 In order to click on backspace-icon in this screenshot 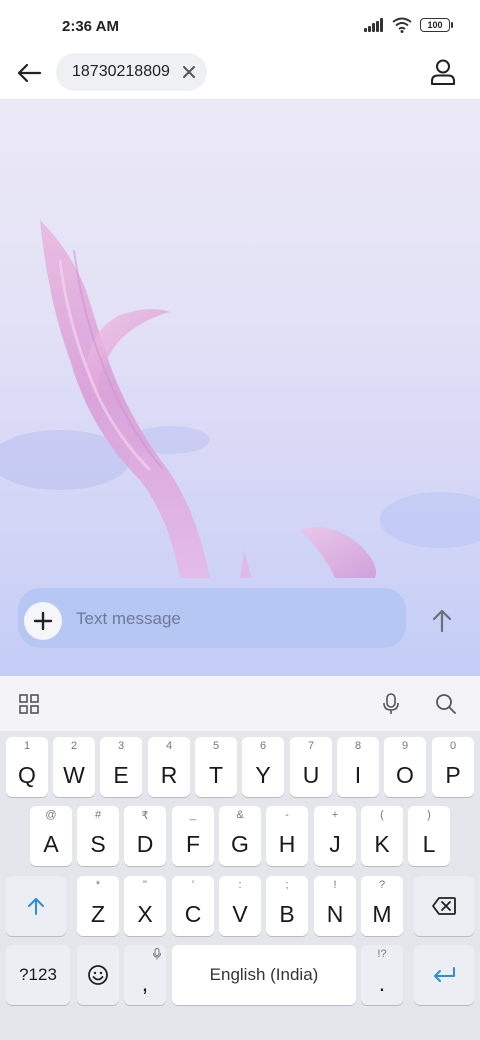, I will do `click(444, 906)`.